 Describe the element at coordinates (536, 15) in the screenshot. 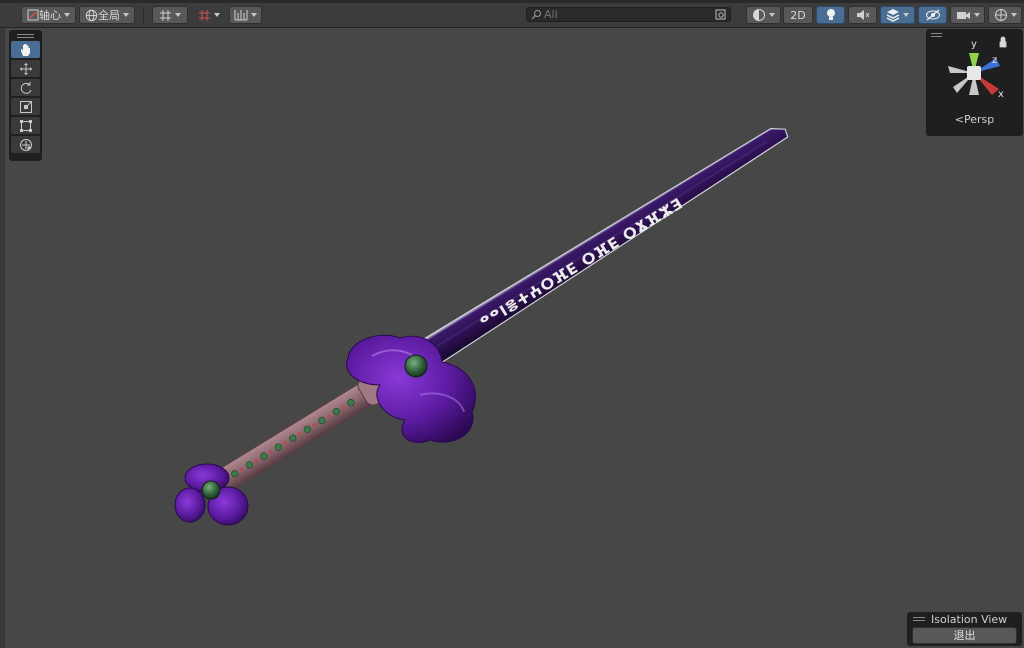

I see `search-icon` at that location.